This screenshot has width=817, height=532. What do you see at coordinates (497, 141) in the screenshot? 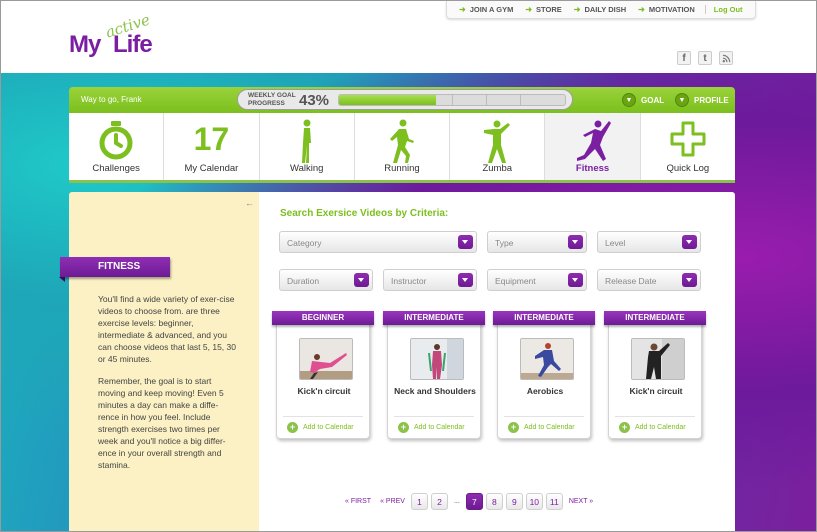
I see `zumba-icon` at bounding box center [497, 141].